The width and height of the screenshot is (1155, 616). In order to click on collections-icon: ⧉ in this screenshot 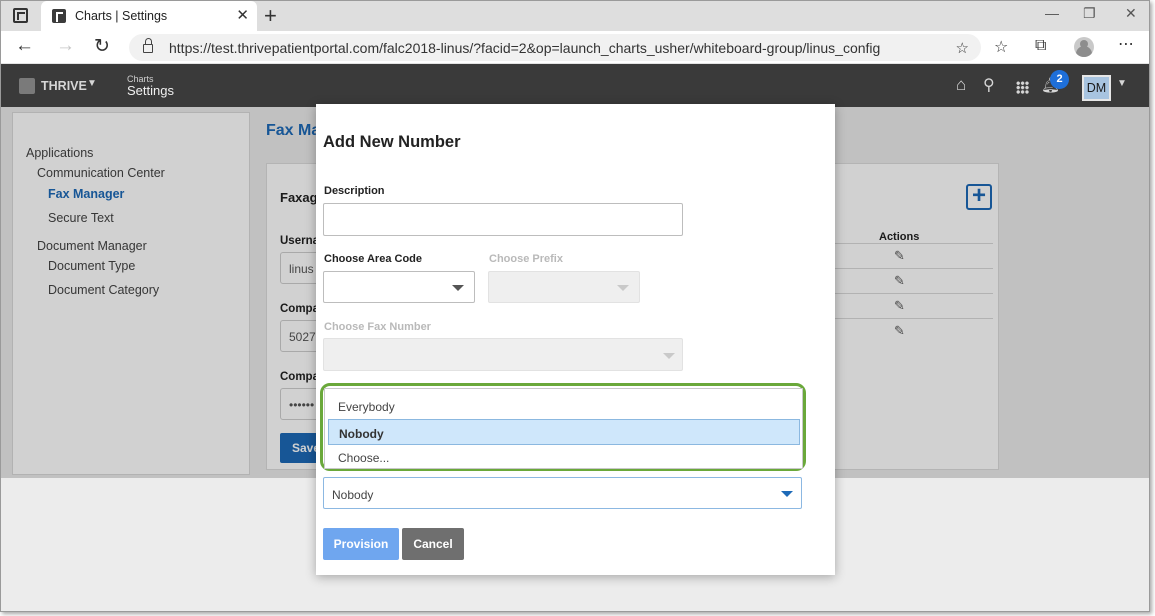, I will do `click(1040, 46)`.